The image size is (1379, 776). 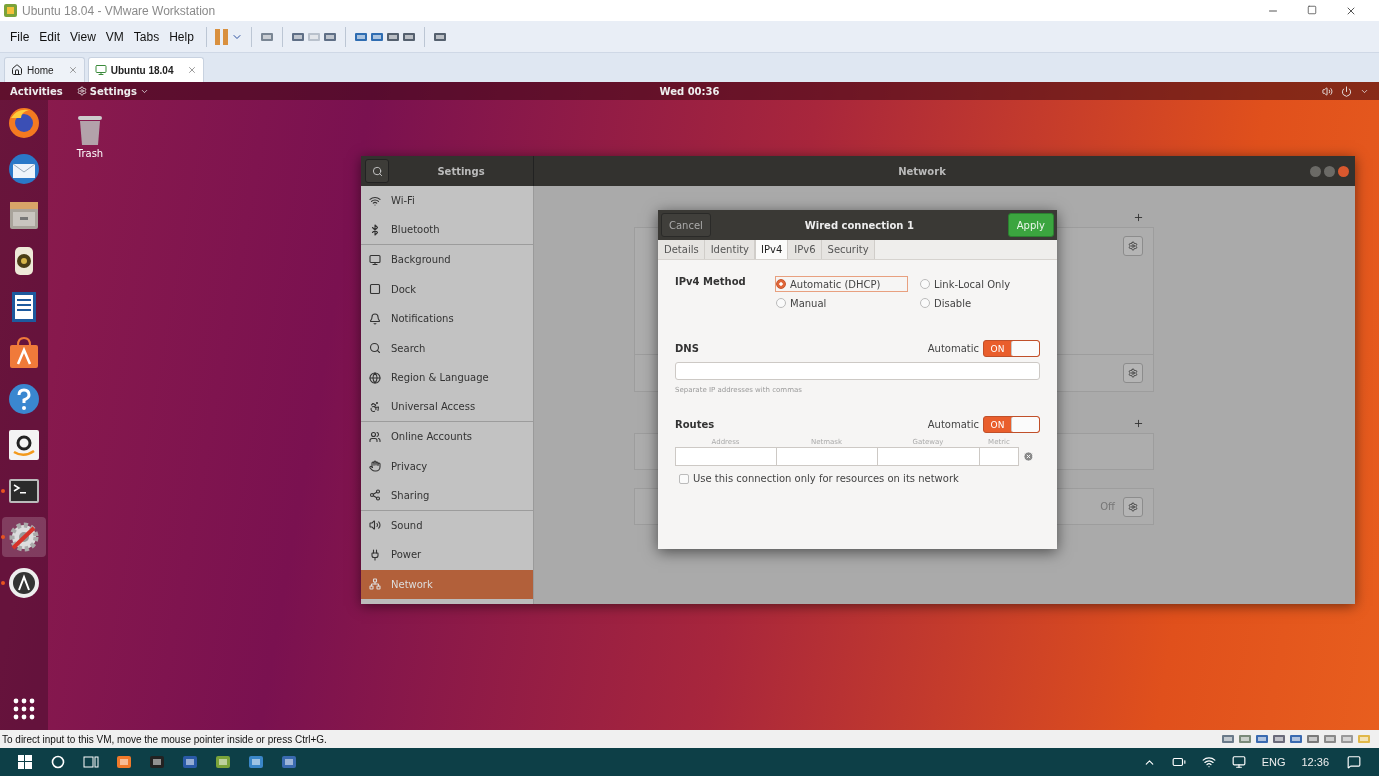 I want to click on vm-tab: Home, so click(x=44, y=69).